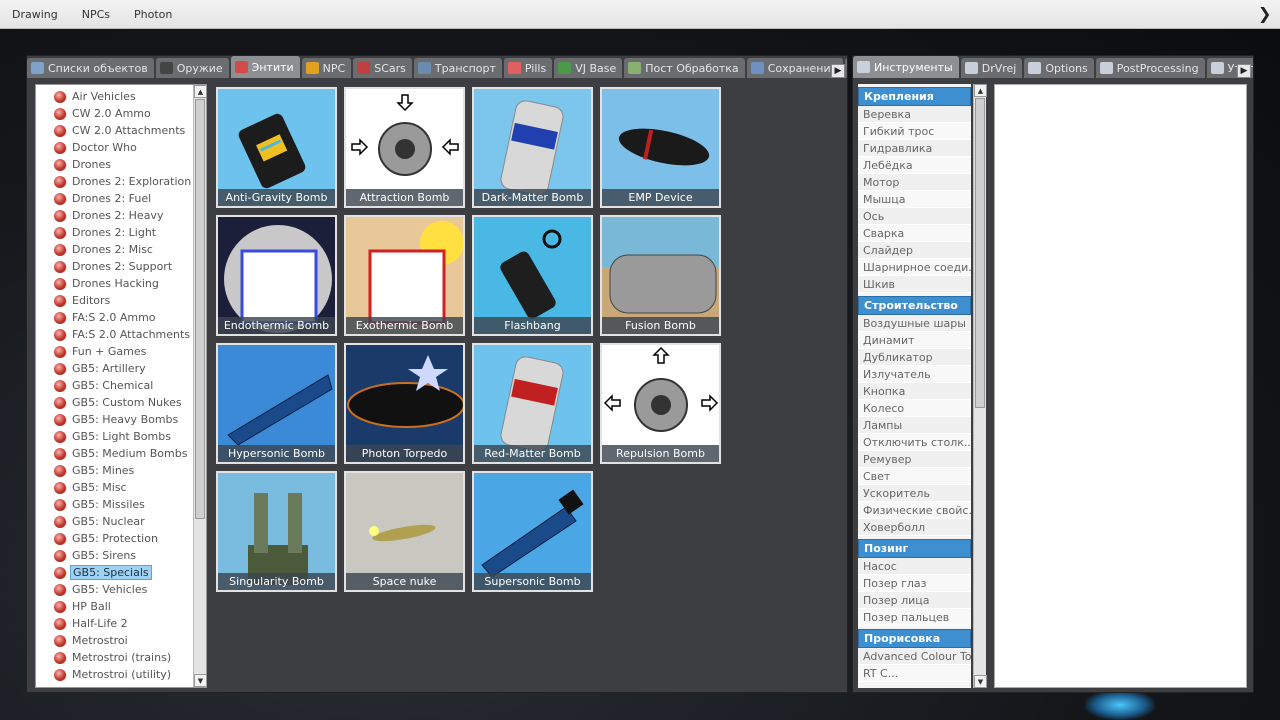 Image resolution: width=1280 pixels, height=720 pixels. Describe the element at coordinates (121, 538) in the screenshot. I see `tree-item: GB5: Protection` at that location.